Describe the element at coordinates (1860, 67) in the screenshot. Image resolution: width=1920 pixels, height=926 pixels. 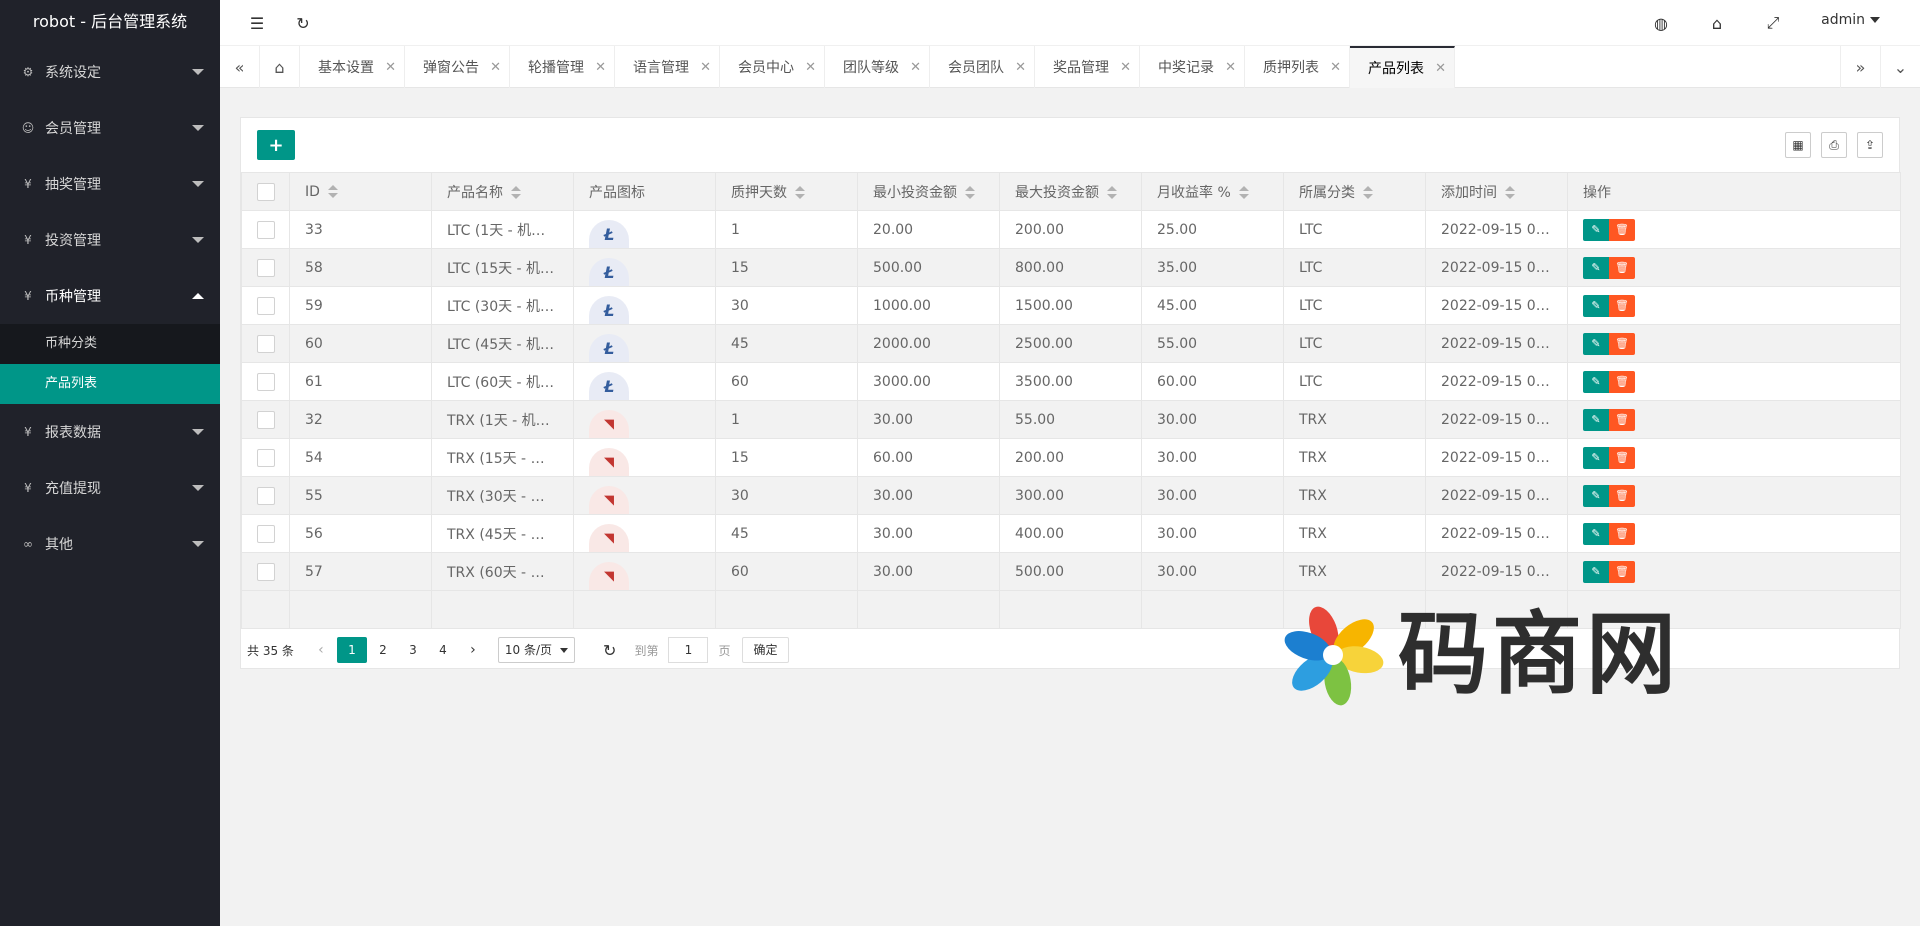
I see `tabs-scroll-right-icon: »` at that location.